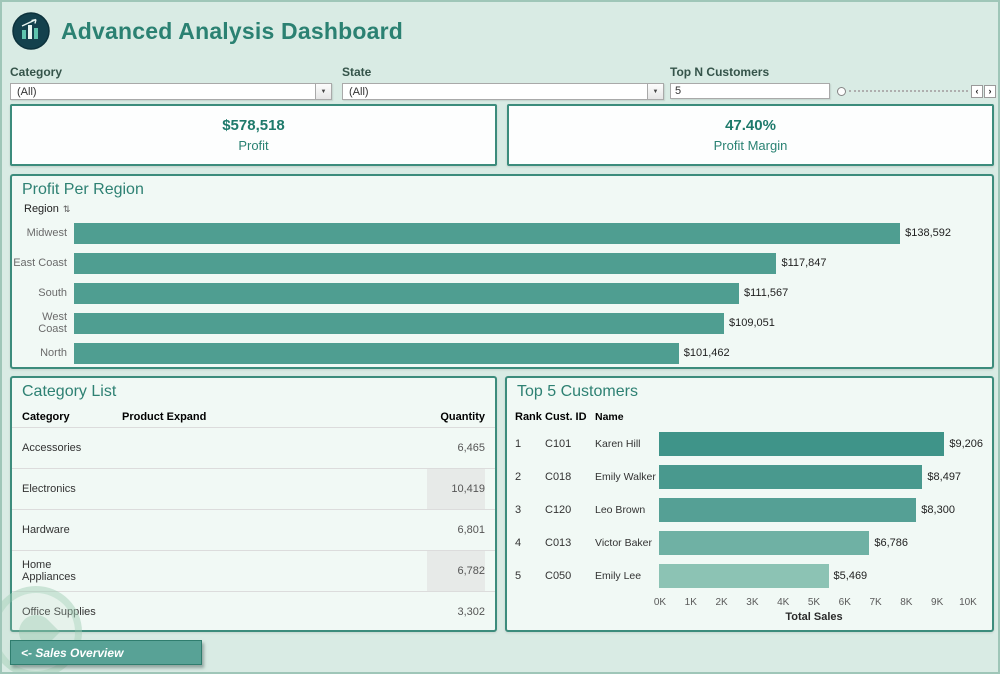 Image resolution: width=1000 pixels, height=674 pixels. Describe the element at coordinates (558, 509) in the screenshot. I see `customer-id-cell: C120` at that location.